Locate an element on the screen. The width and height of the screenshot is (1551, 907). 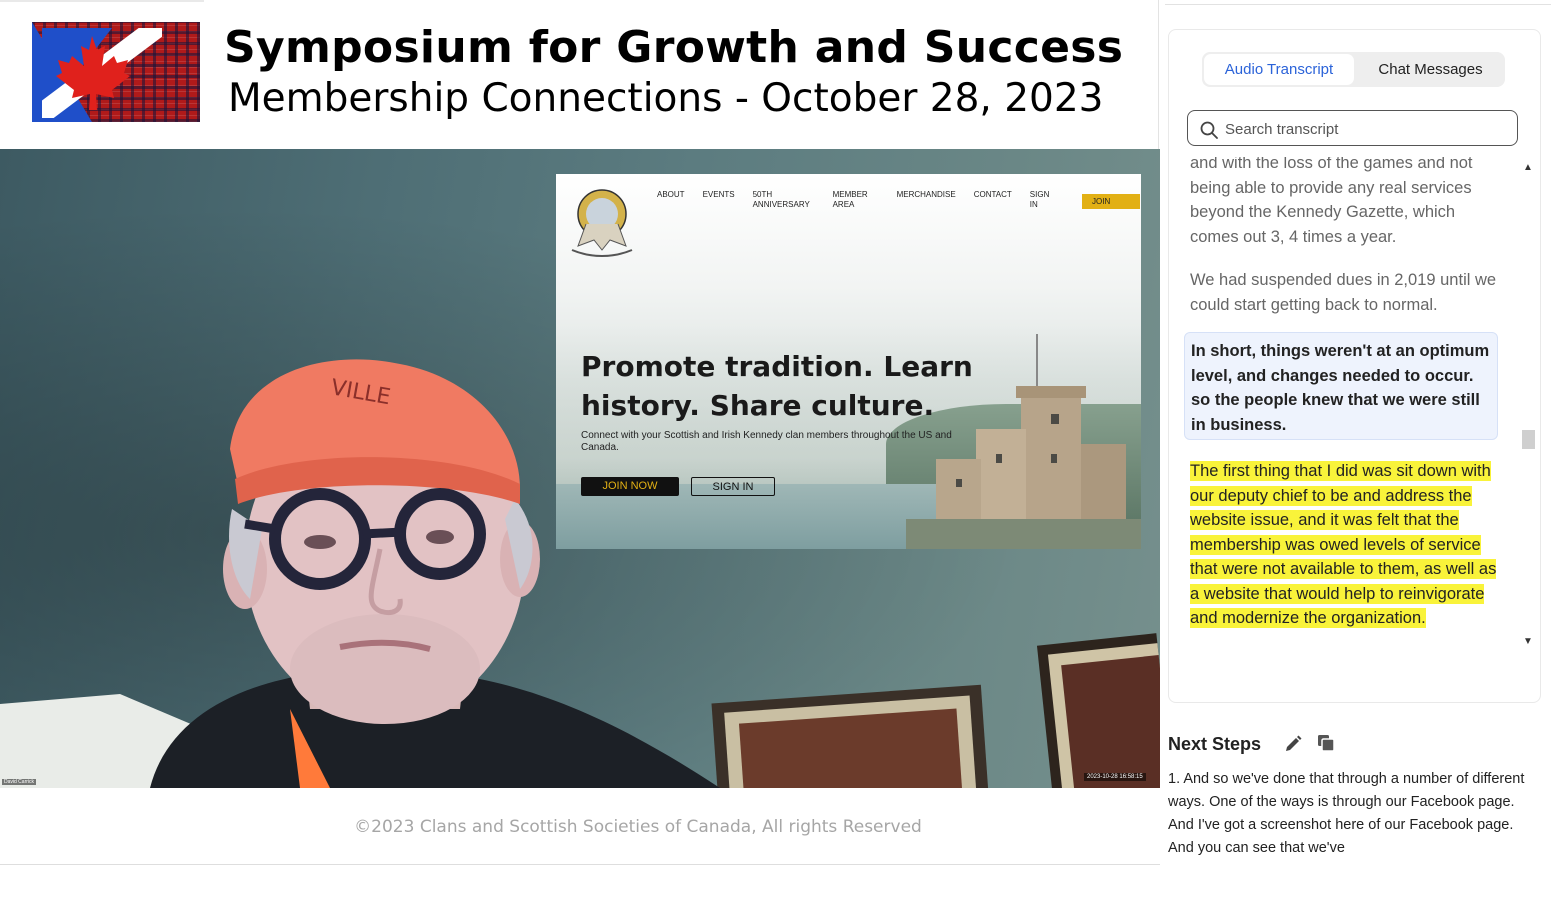
nav-item-anniversary: 50TH ANNIVERSARY is located at coordinates (781, 199).